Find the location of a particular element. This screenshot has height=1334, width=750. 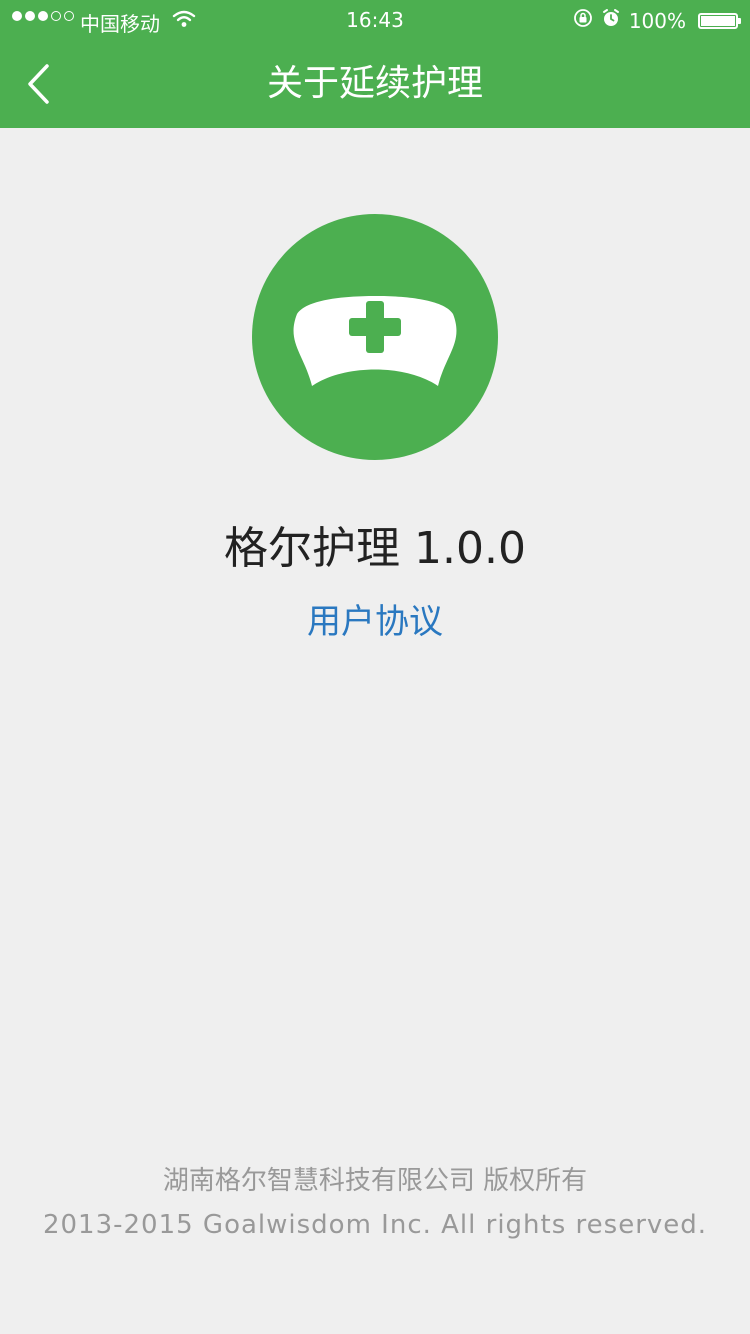

rotation-lock-icon is located at coordinates (583, 20).